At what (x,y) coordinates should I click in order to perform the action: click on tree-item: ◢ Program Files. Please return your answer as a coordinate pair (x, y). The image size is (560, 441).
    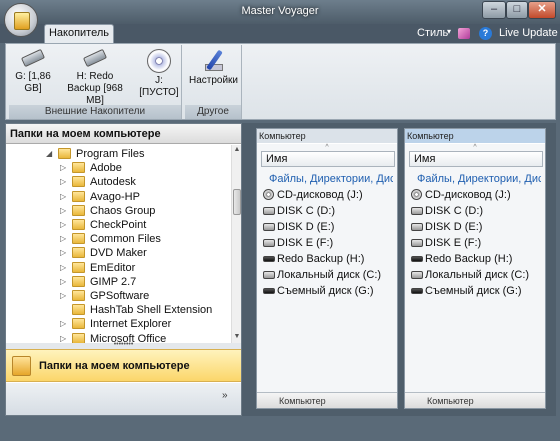
    Looking at the image, I should click on (138, 154).